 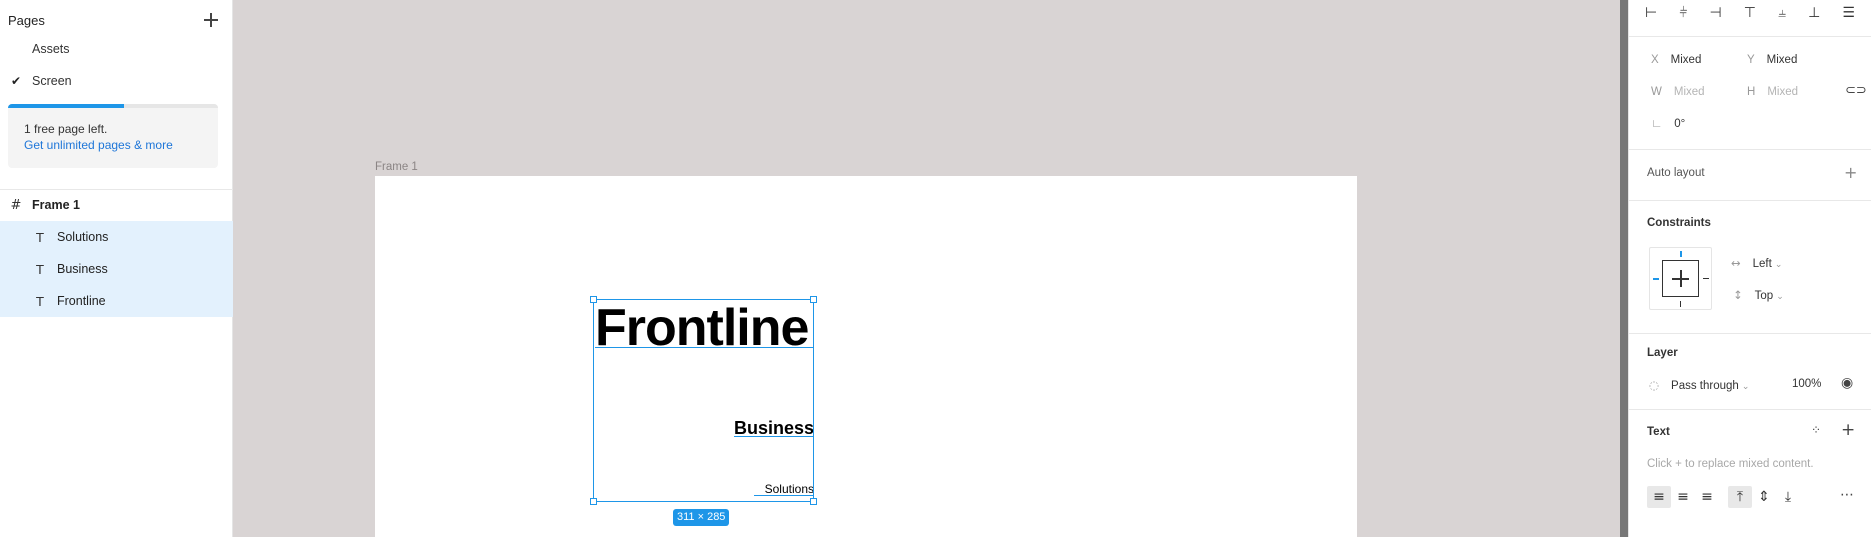 I want to click on resize-handle-sw, so click(x=593, y=501).